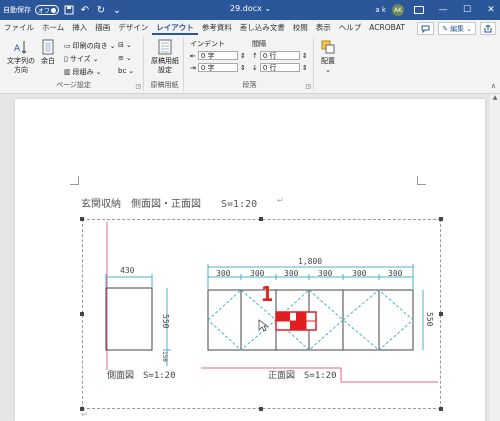 The width and height of the screenshot is (500, 421). Describe the element at coordinates (279, 67) in the screenshot. I see `space-after-input: 0 行` at that location.